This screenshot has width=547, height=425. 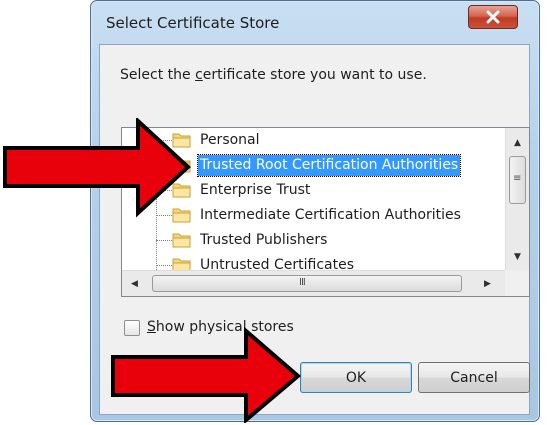 I want to click on grip-icon: III, so click(x=302, y=282).